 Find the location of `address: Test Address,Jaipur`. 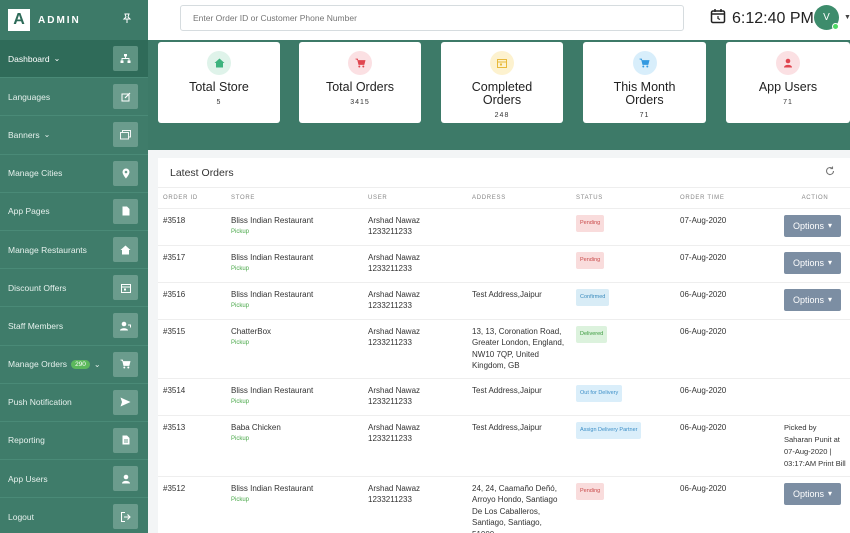

address: Test Address,Jaipur is located at coordinates (519, 446).